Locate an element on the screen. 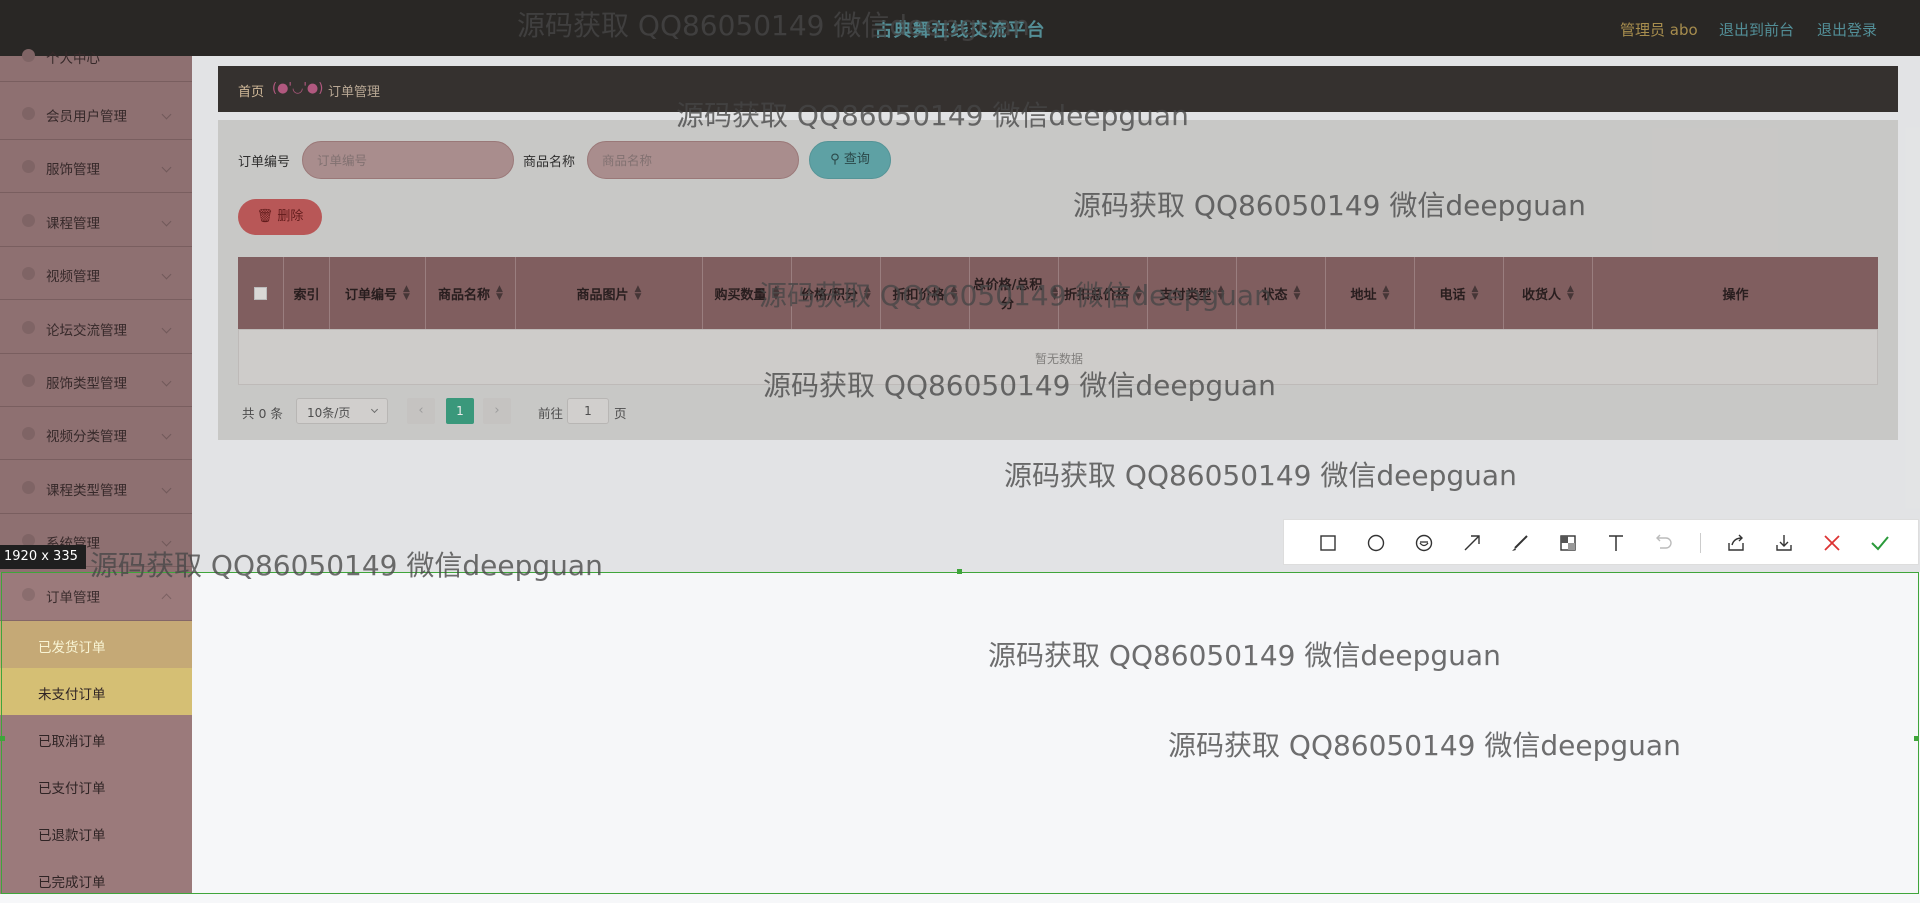 The width and height of the screenshot is (1920, 903). column-header: 总价格/总积分 ▲ ▼ is located at coordinates (1014, 293).